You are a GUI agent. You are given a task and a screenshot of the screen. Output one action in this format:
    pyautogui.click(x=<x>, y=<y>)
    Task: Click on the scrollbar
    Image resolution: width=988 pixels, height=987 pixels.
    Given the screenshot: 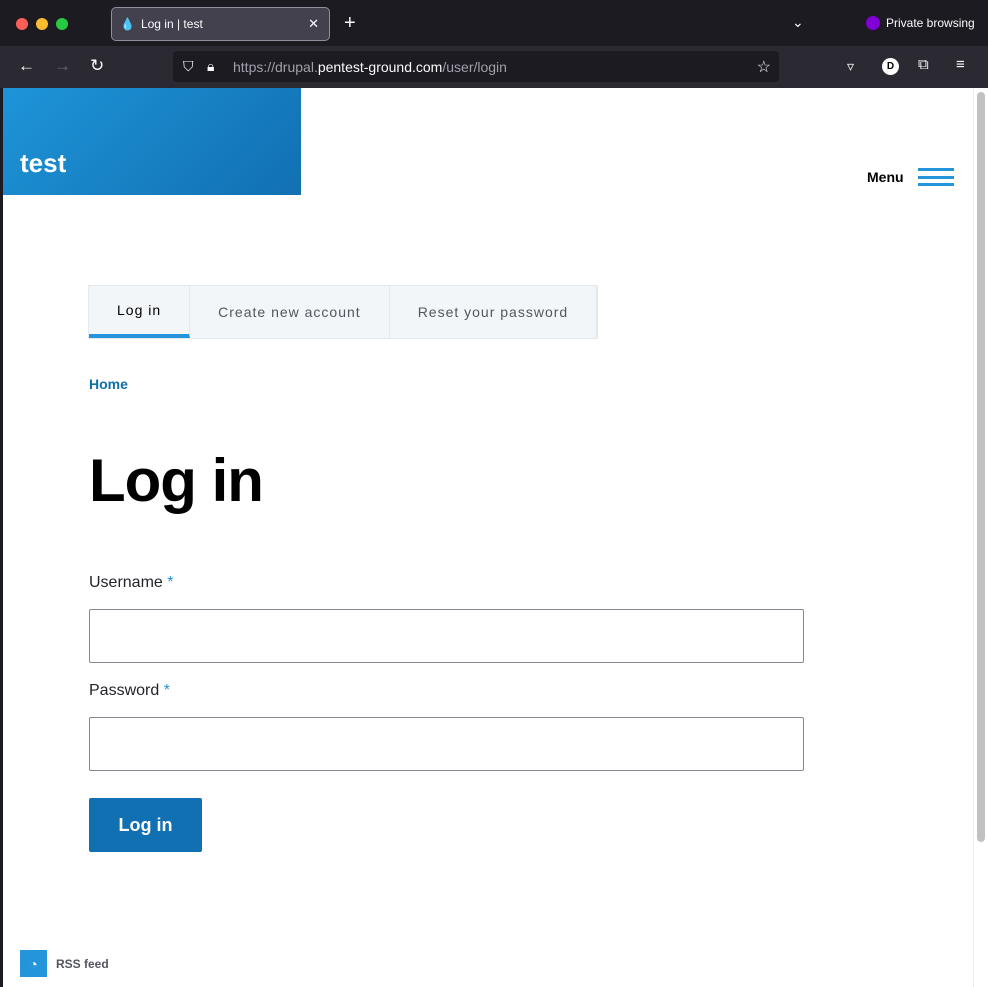 What is the action you would take?
    pyautogui.click(x=980, y=537)
    